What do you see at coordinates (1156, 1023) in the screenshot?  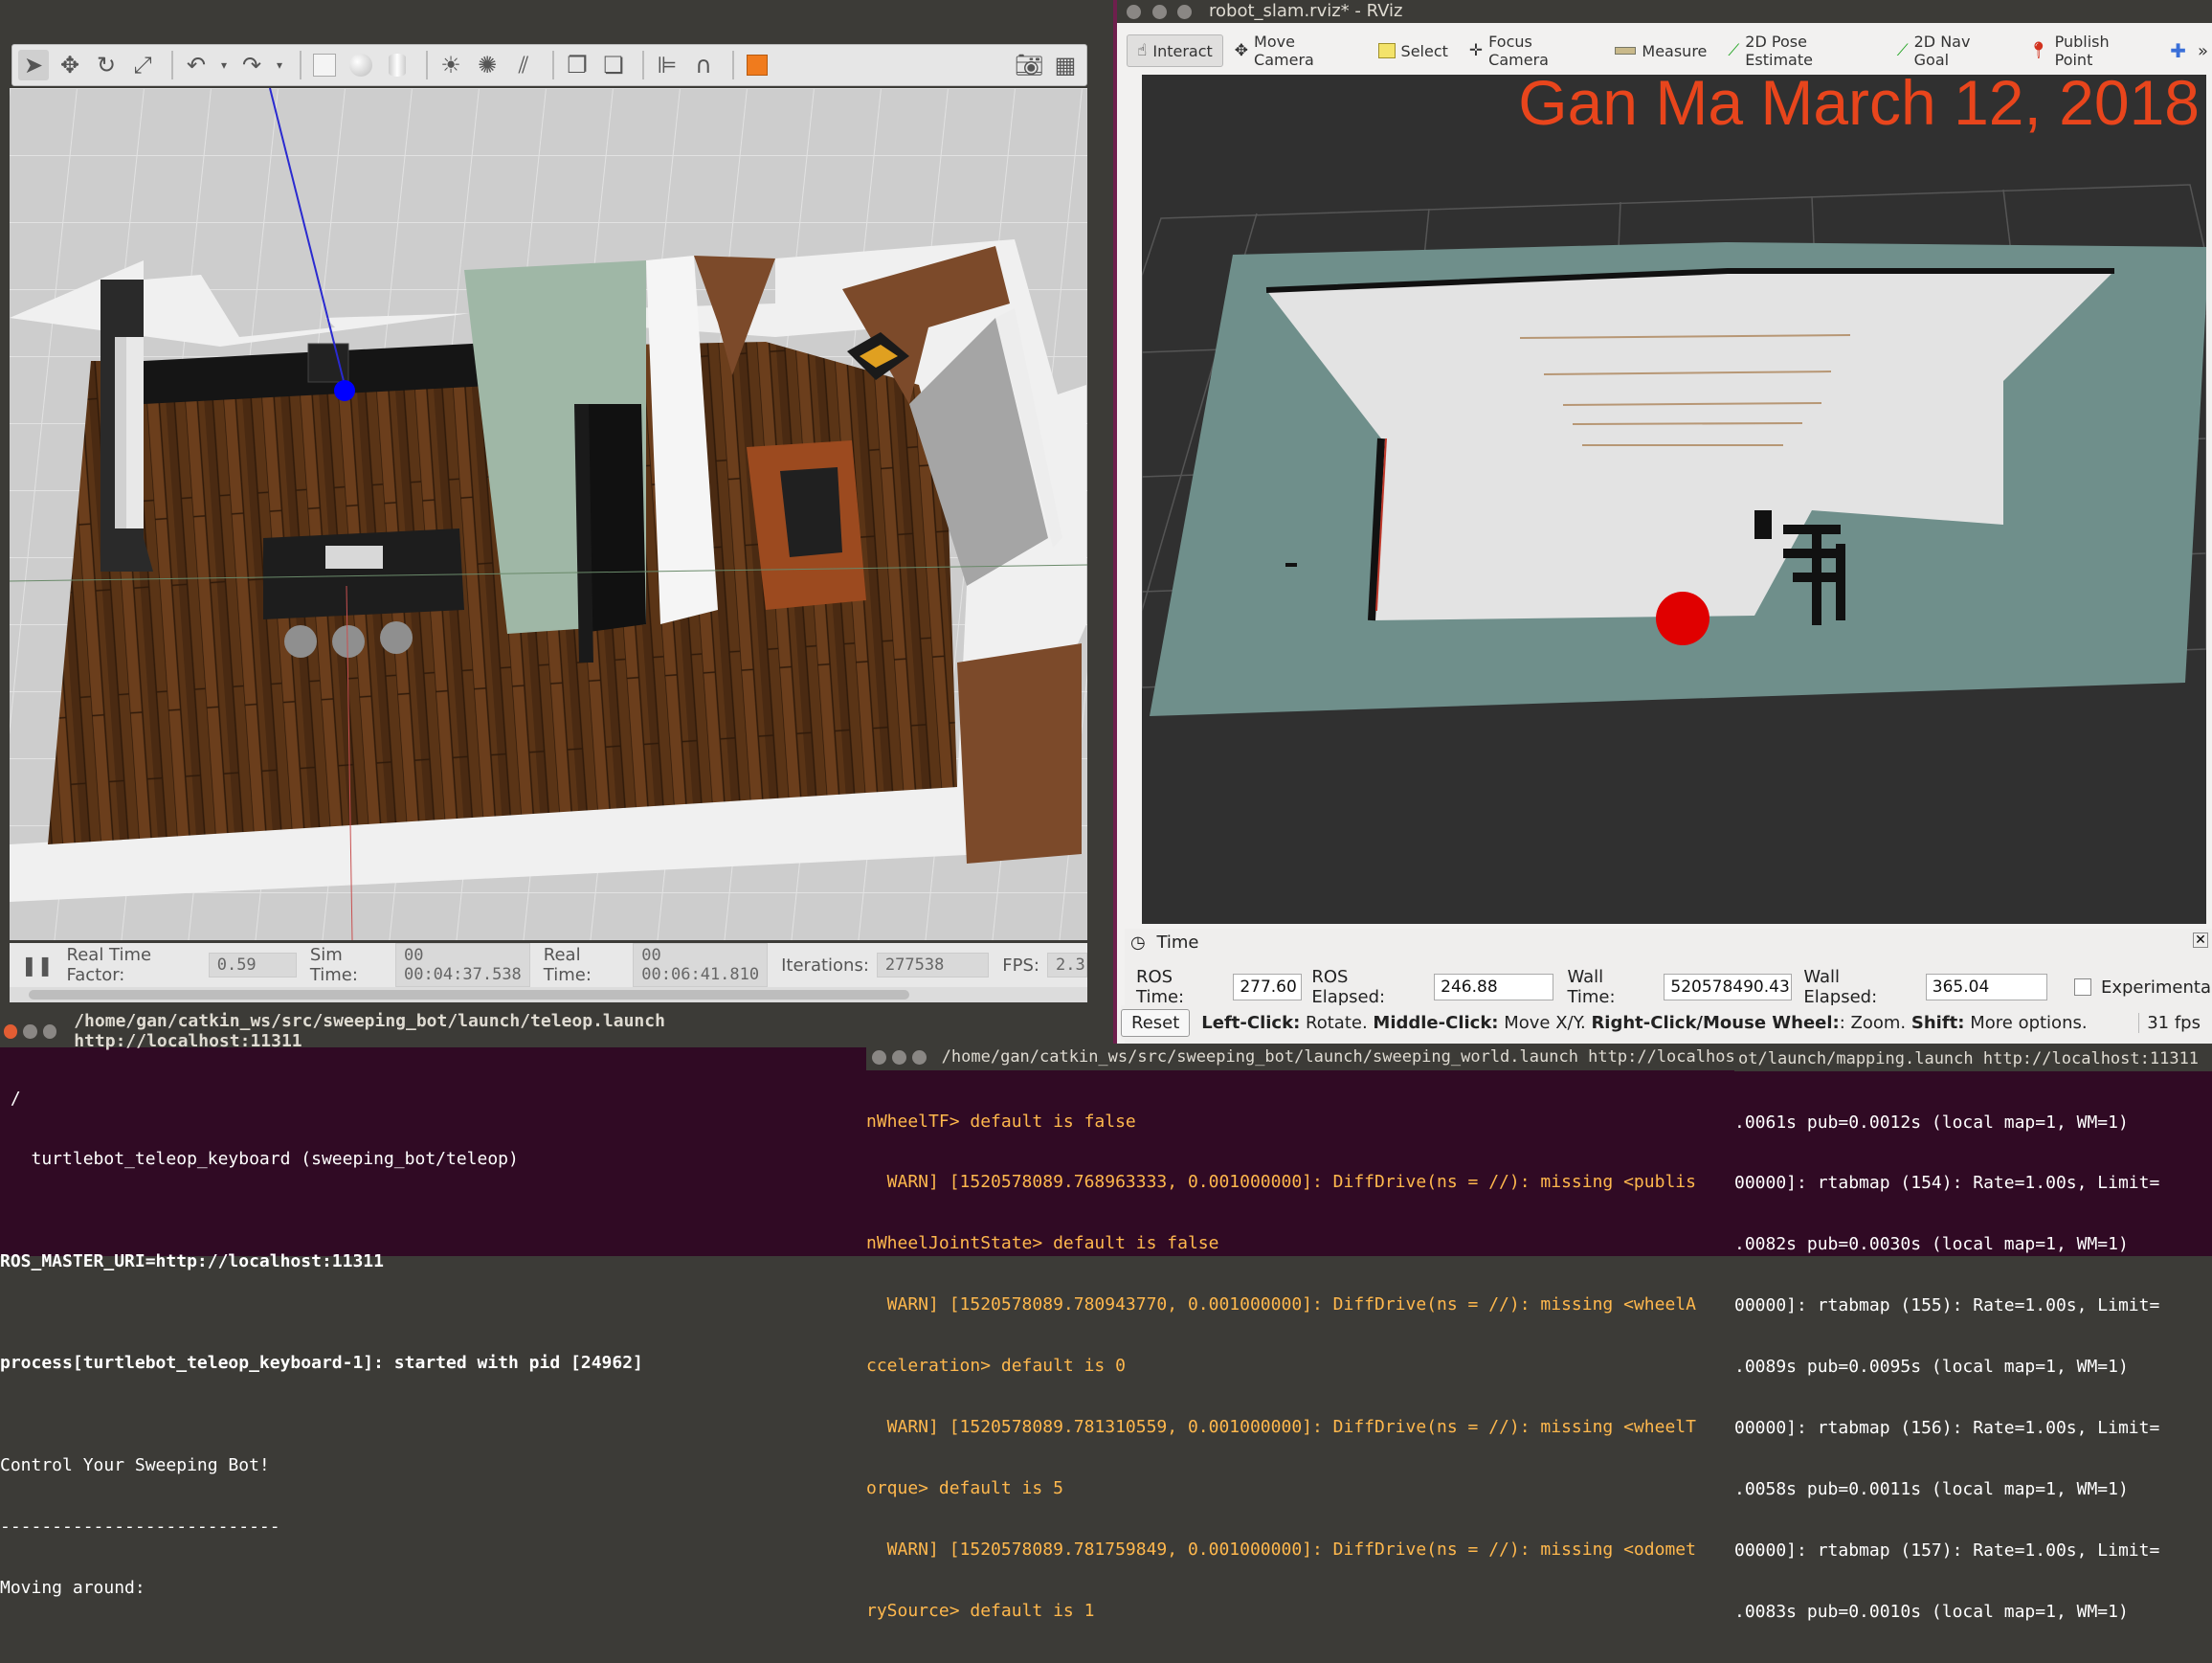 I see `reset-button: Reset` at bounding box center [1156, 1023].